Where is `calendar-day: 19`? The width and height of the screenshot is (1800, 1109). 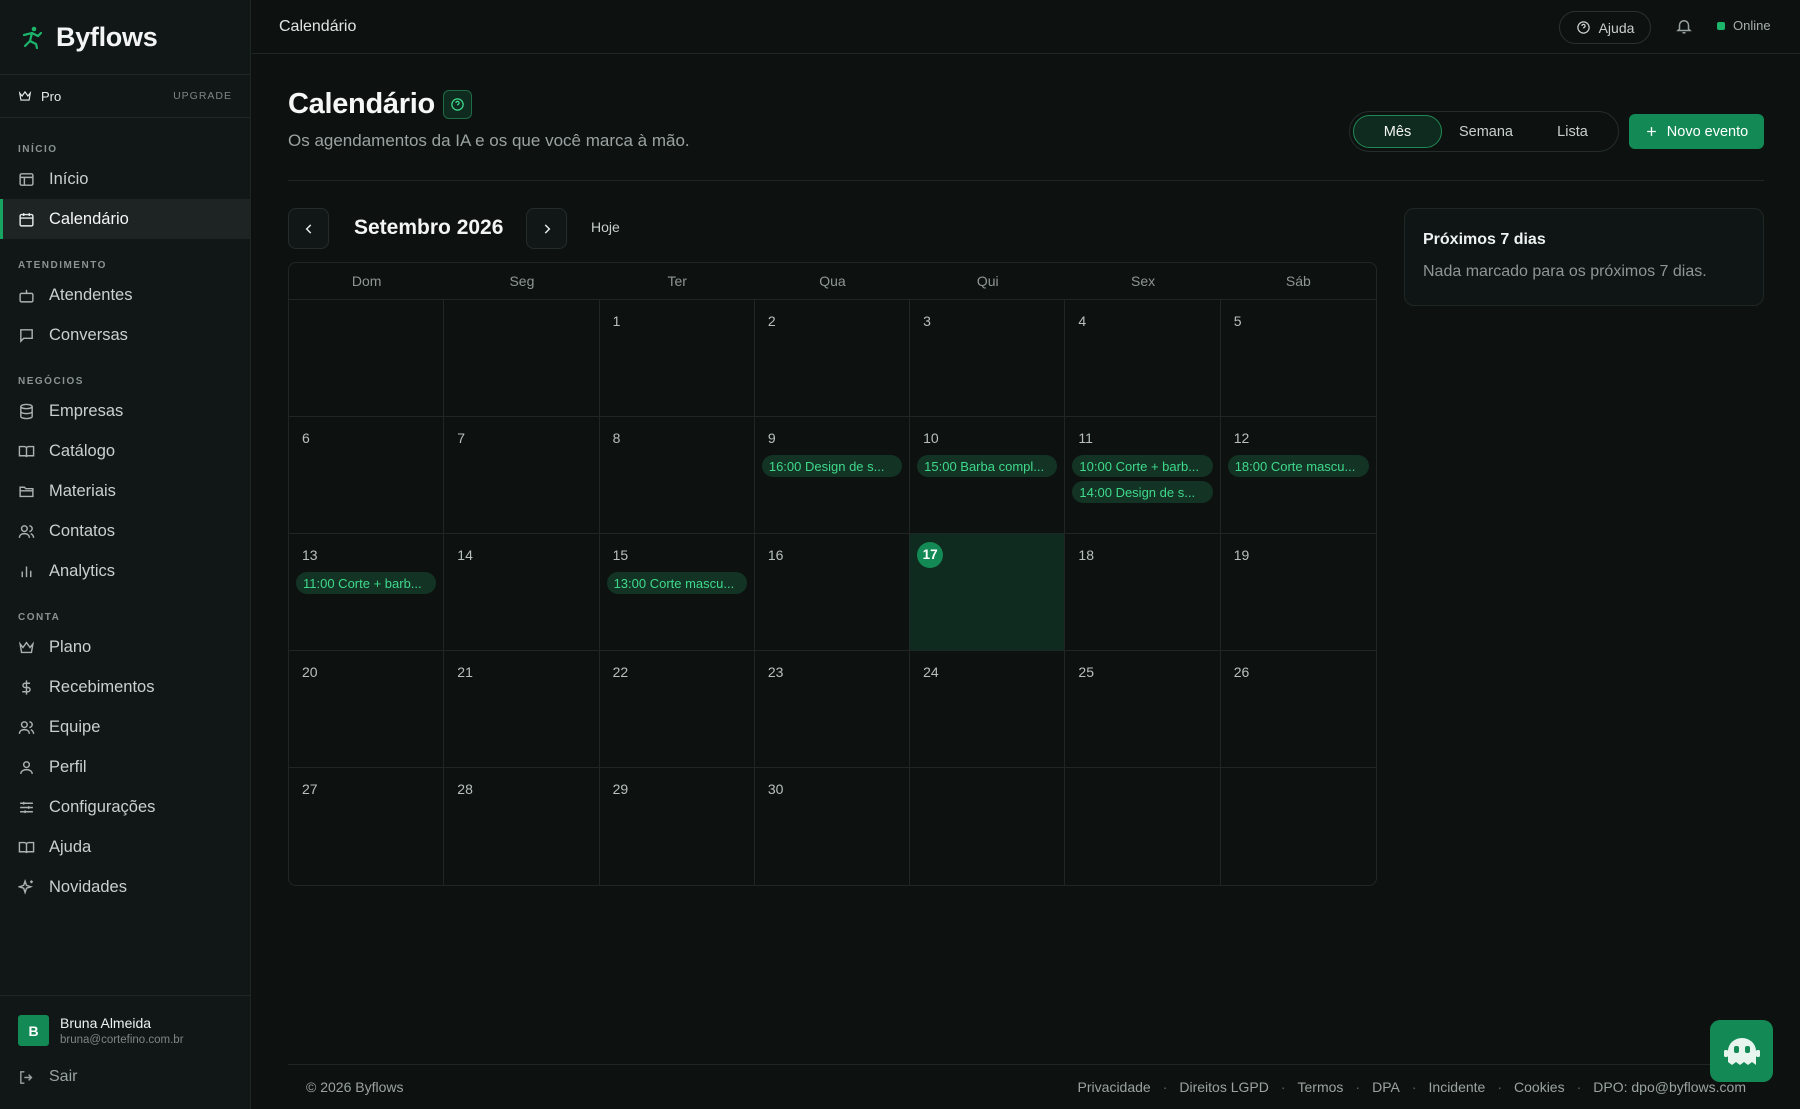
calendar-day: 19 is located at coordinates (1298, 592).